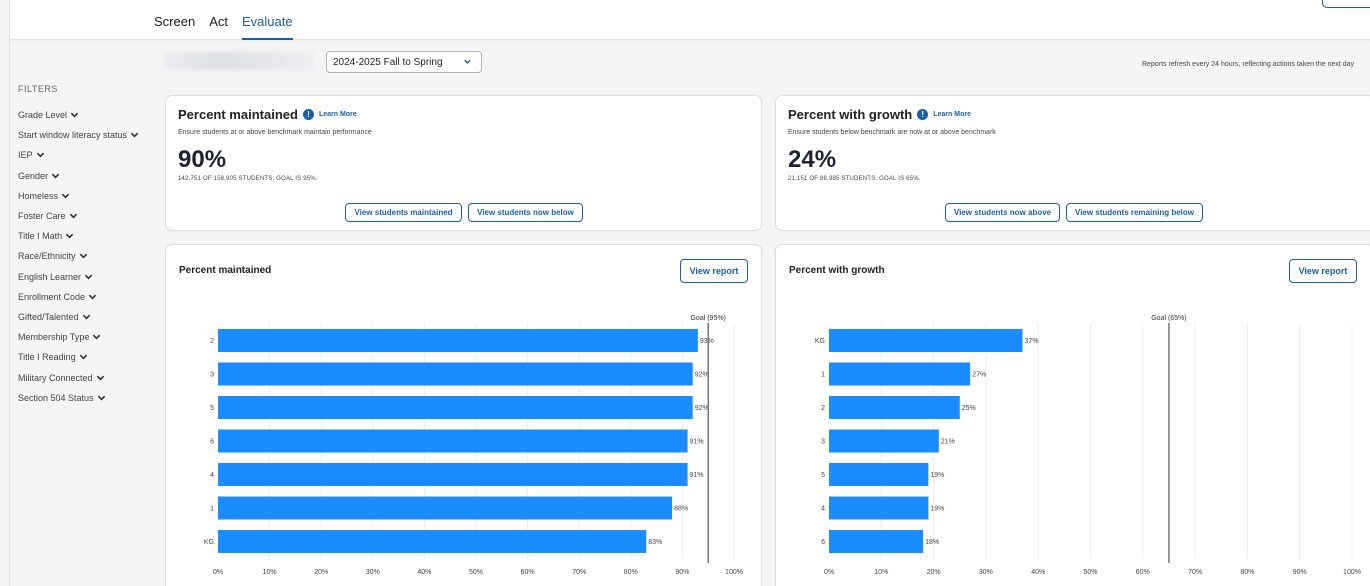  Describe the element at coordinates (54, 337) in the screenshot. I see `filter-label: Membership Type` at that location.